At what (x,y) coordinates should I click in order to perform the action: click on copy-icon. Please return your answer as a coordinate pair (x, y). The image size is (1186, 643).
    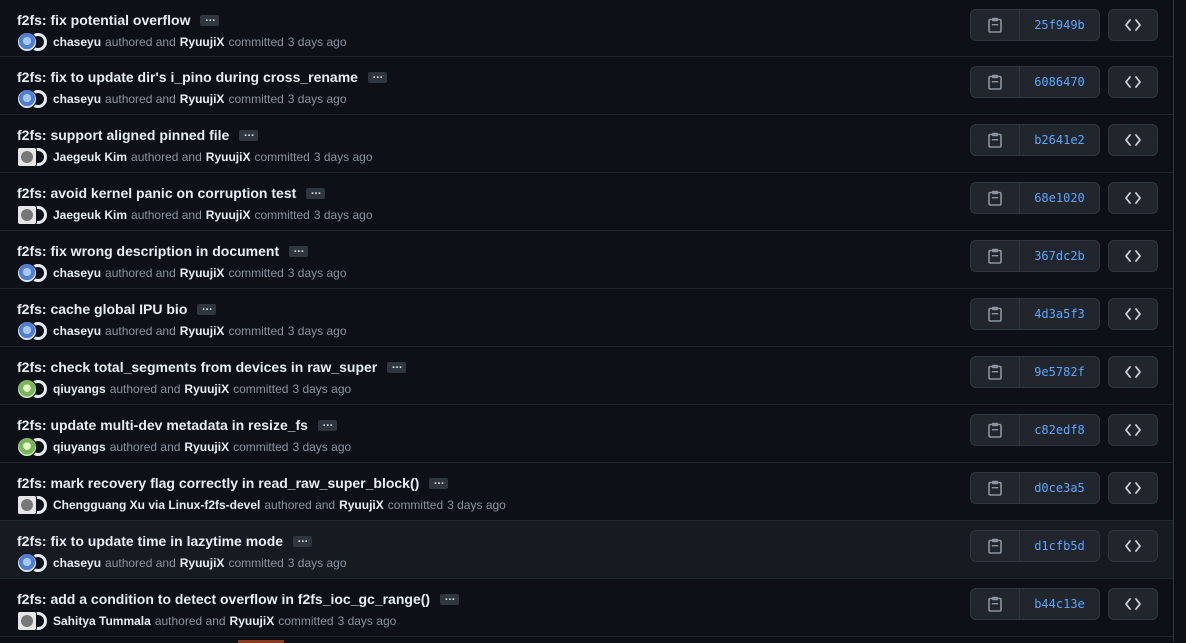
    Looking at the image, I should click on (995, 140).